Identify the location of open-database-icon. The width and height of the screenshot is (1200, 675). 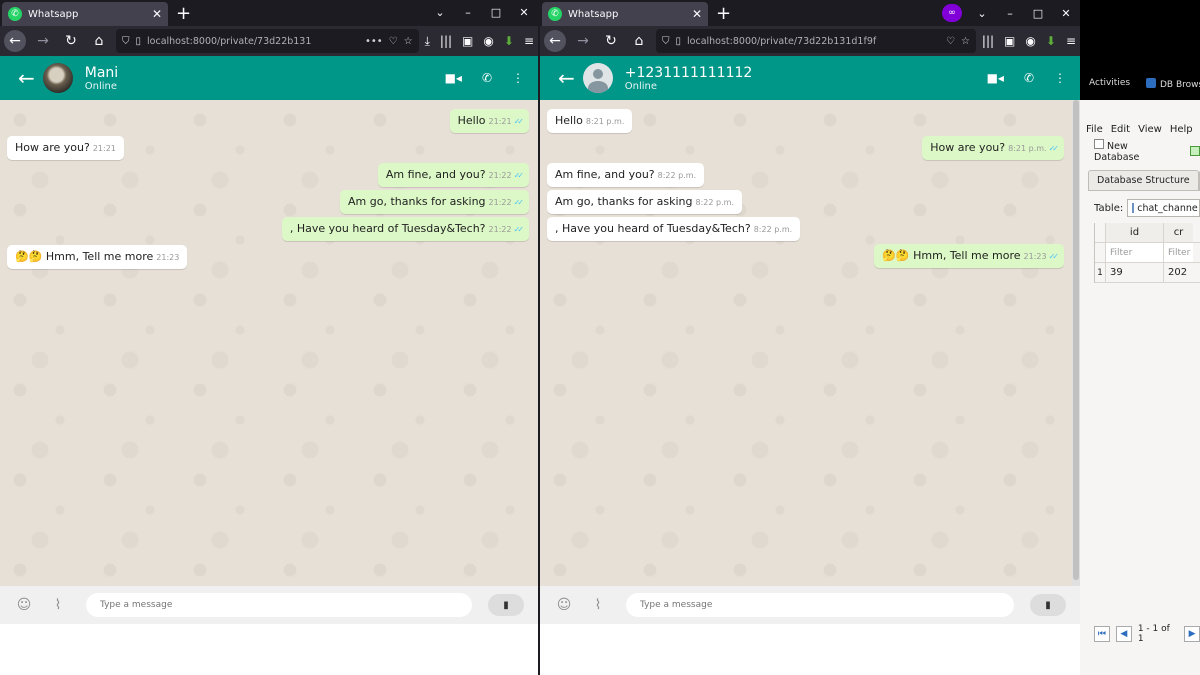
(1195, 151).